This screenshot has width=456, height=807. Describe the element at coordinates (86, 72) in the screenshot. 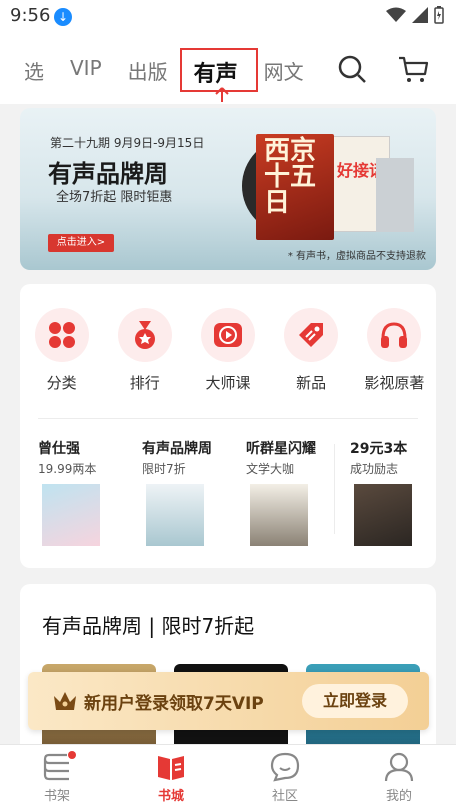

I see `tab-vip: VIP` at that location.